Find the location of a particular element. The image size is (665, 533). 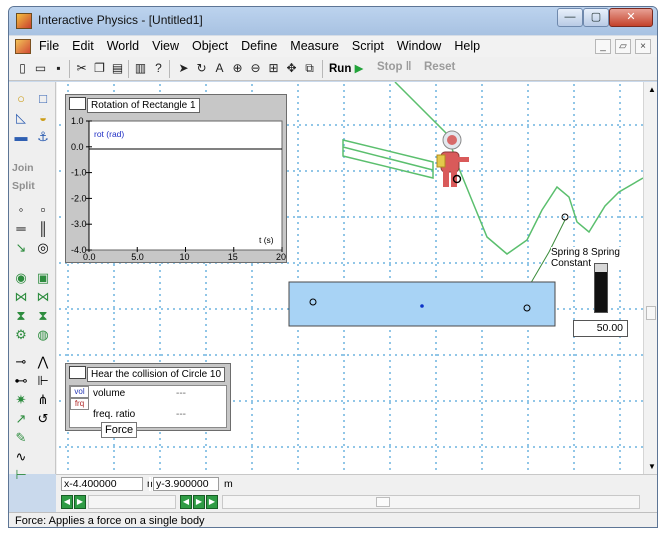

cut-icon: ✂ is located at coordinates (81, 68).